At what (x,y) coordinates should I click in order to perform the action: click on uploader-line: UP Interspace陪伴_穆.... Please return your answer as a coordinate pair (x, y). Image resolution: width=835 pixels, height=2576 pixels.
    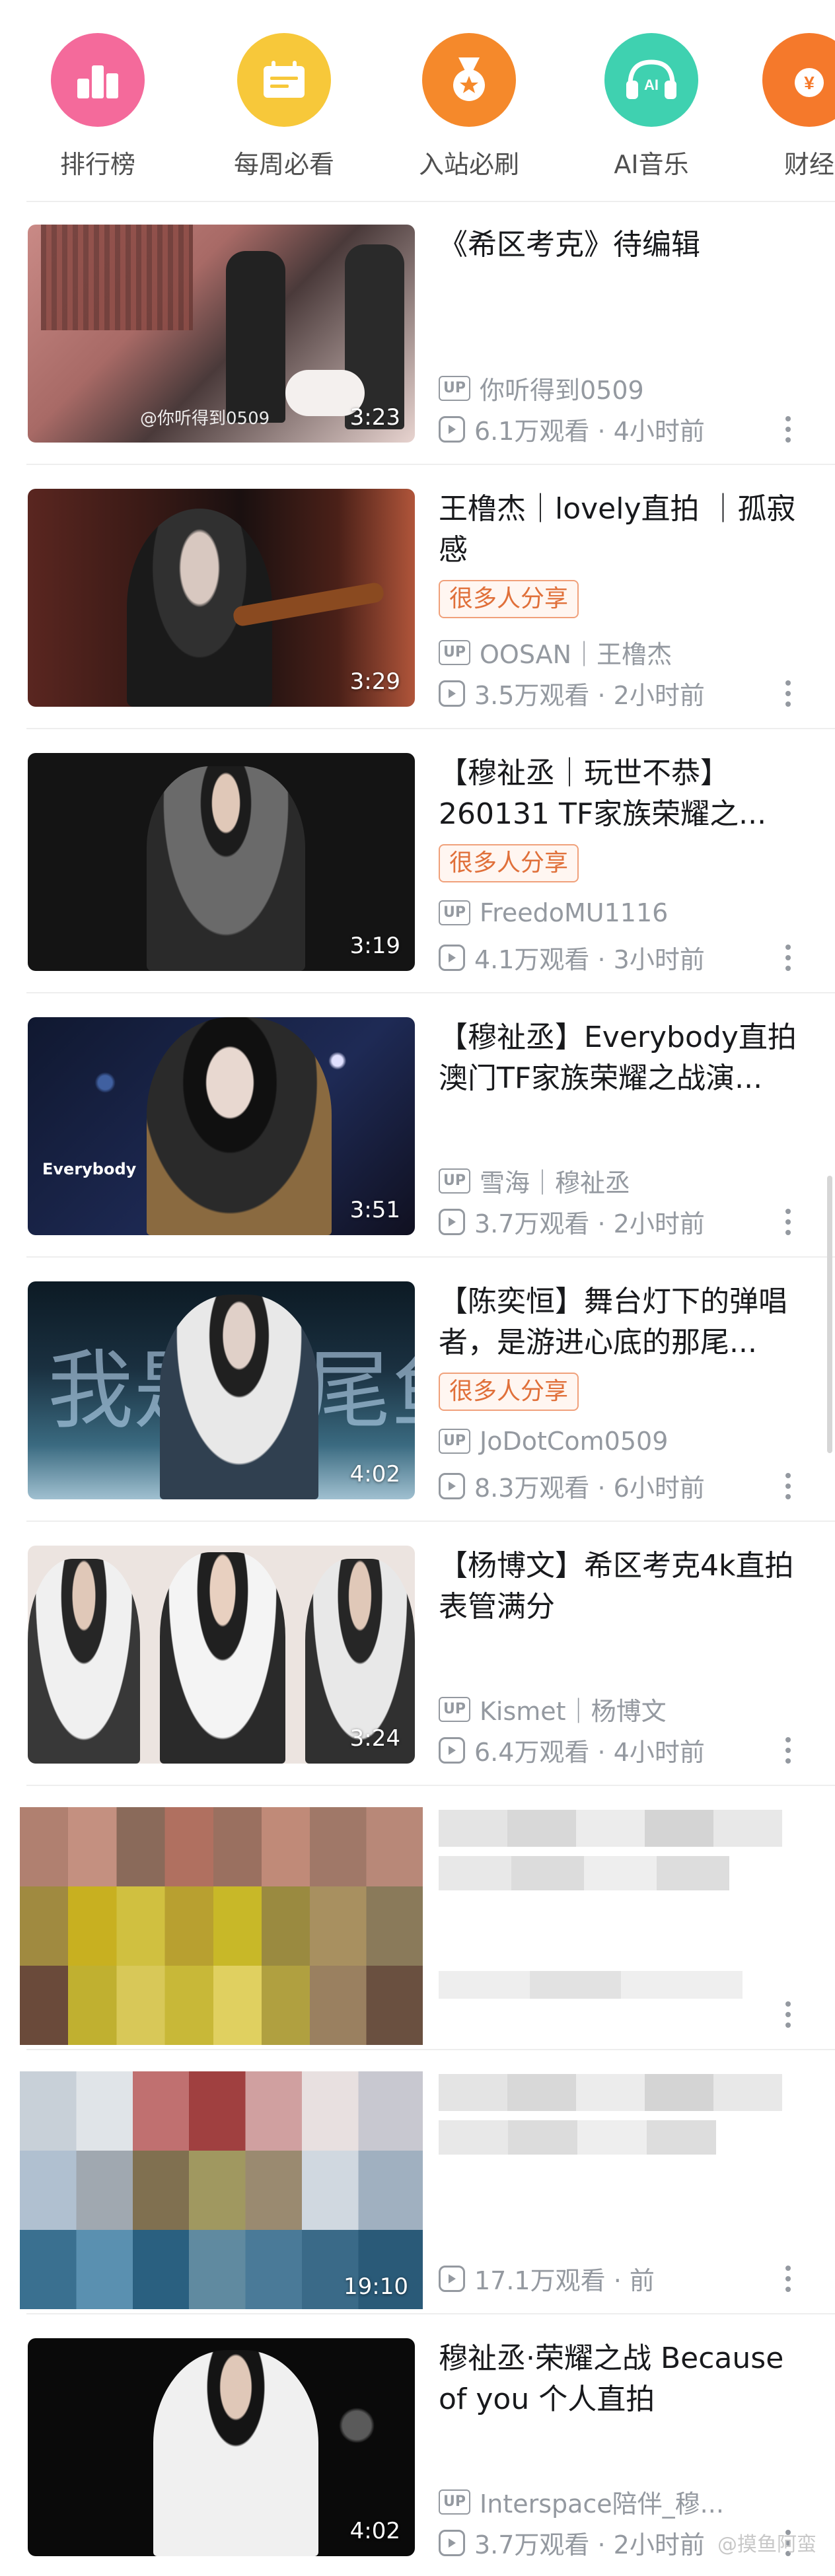
    Looking at the image, I should click on (581, 2502).